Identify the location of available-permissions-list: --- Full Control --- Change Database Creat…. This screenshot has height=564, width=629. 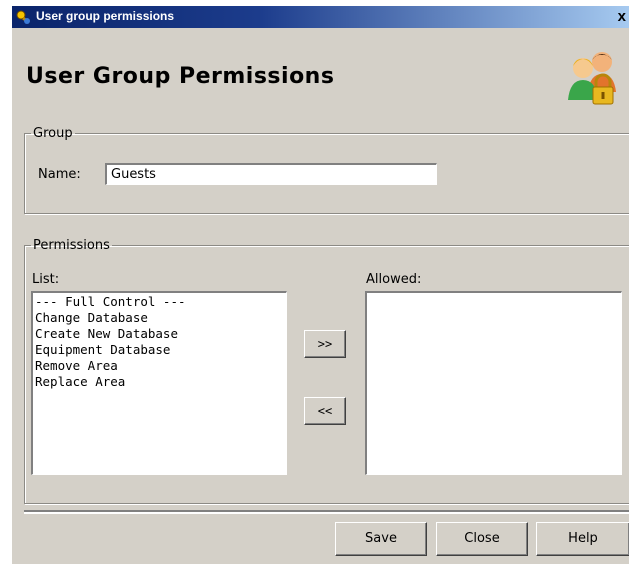
(159, 383).